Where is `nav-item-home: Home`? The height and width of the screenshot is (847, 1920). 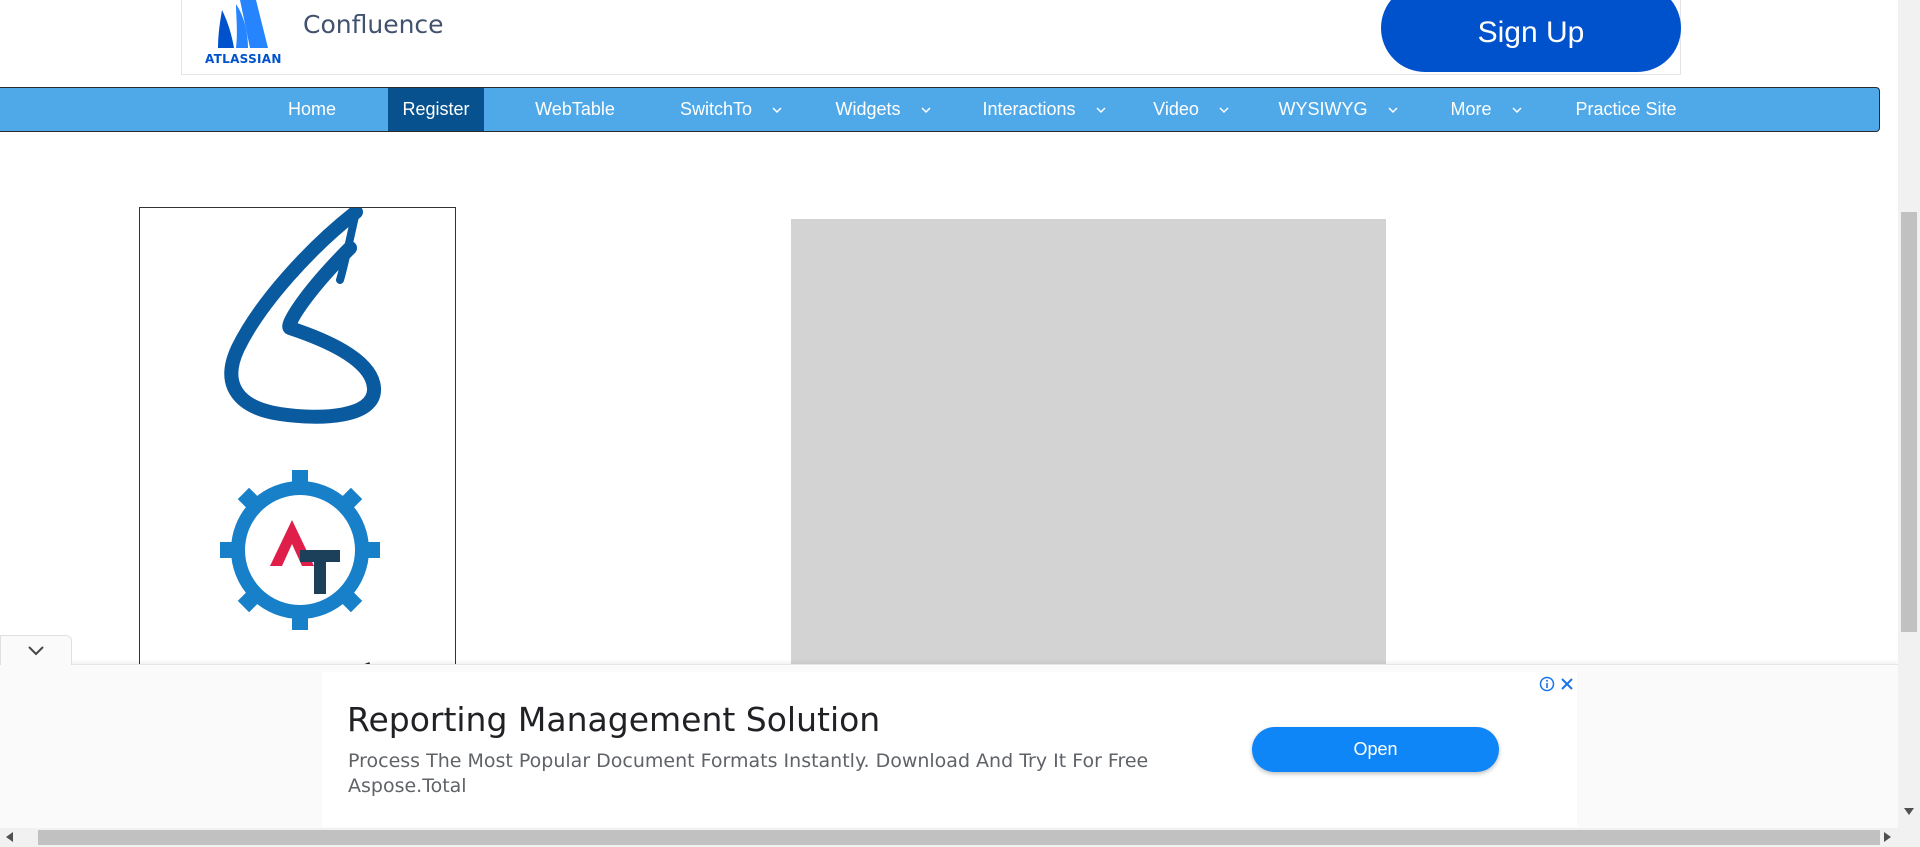 nav-item-home: Home is located at coordinates (312, 109).